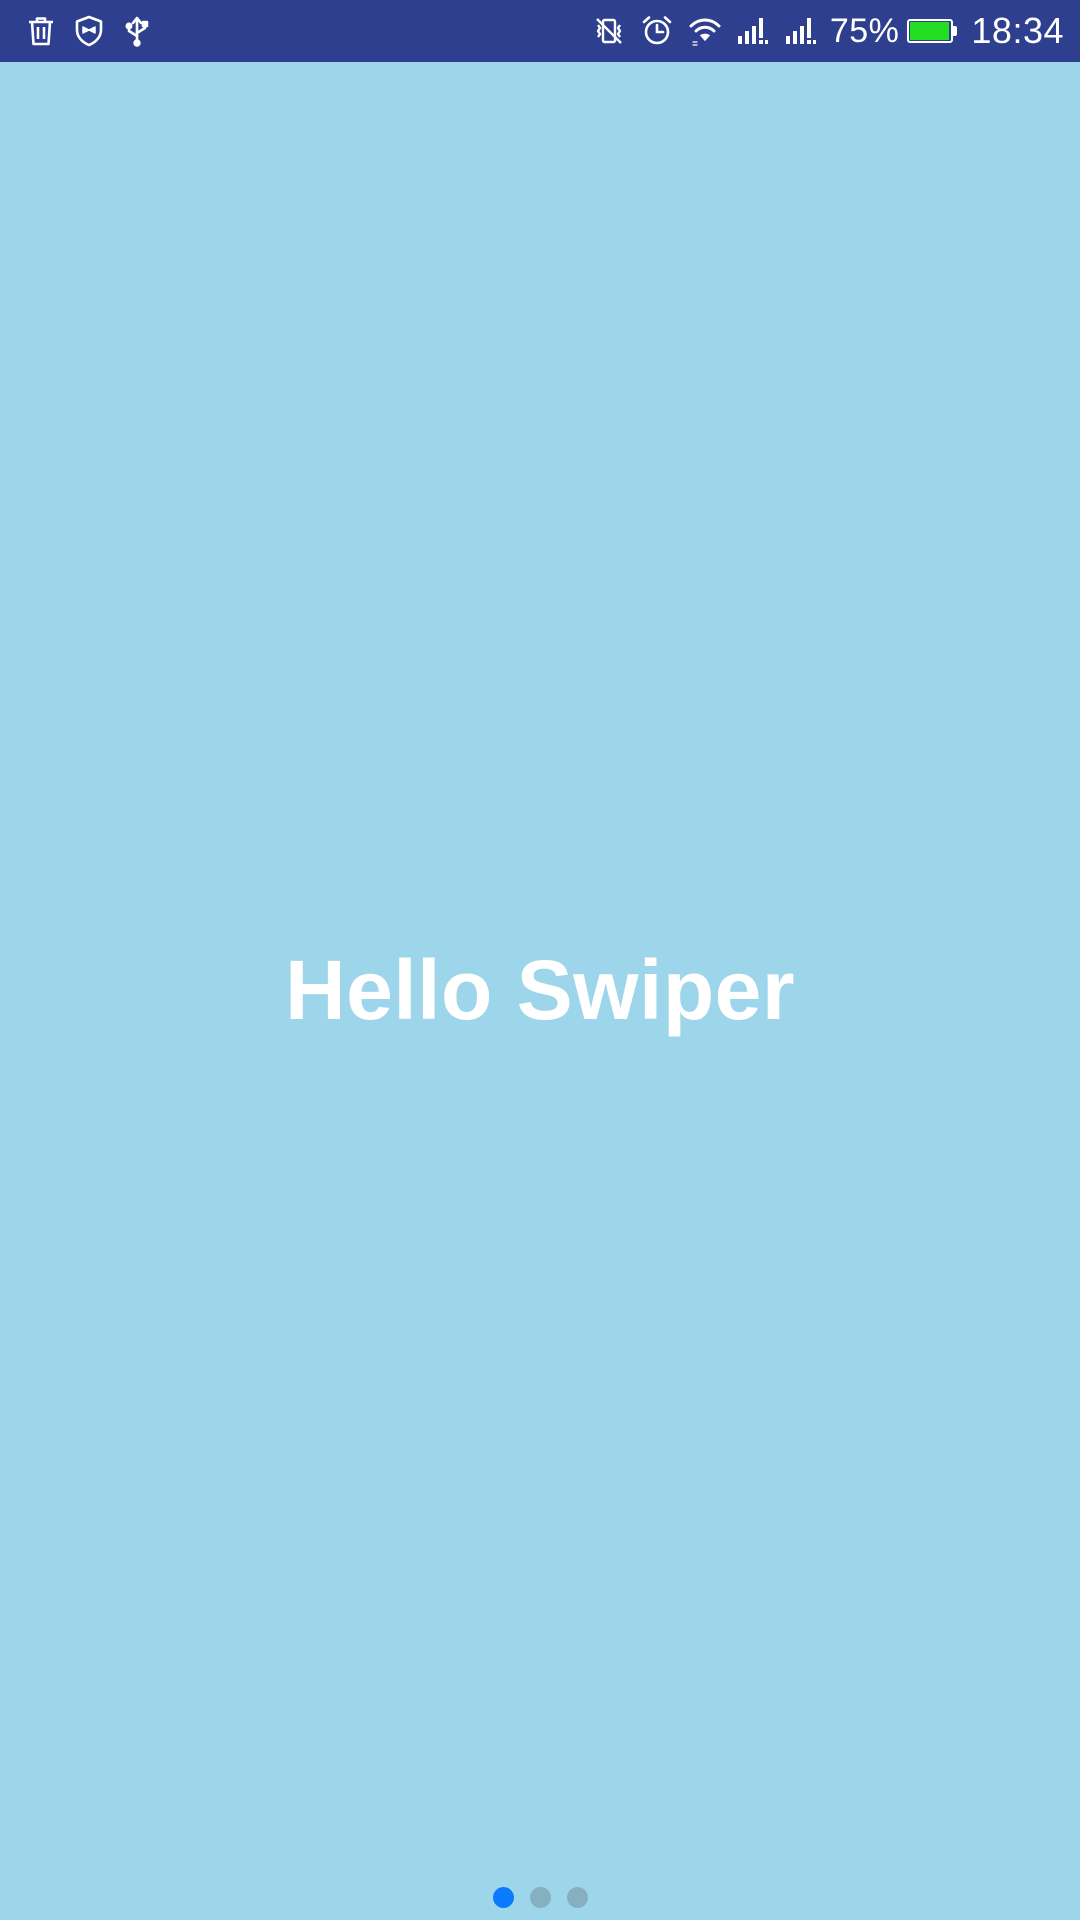 The image size is (1080, 1920). What do you see at coordinates (753, 31) in the screenshot?
I see `signal-sim1-icon` at bounding box center [753, 31].